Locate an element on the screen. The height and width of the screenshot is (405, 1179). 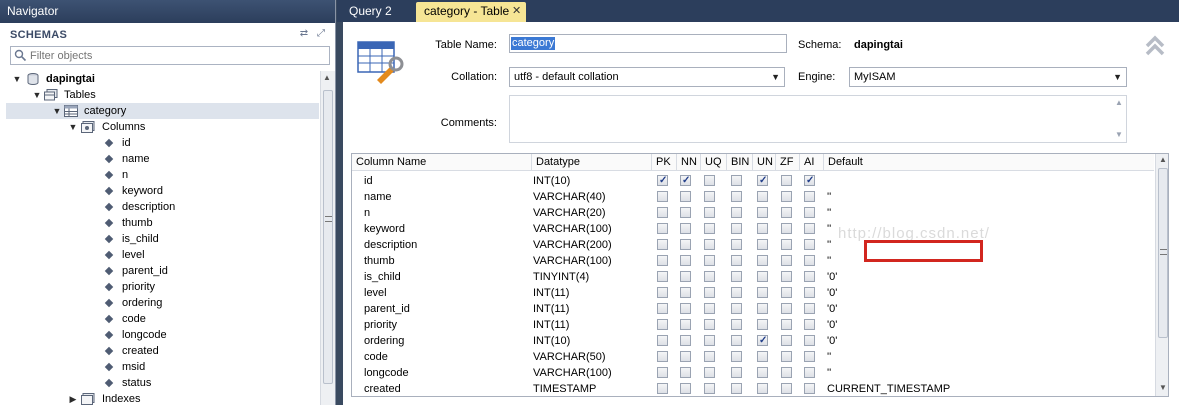
cell-column-name: keyword is located at coordinates (384, 229).